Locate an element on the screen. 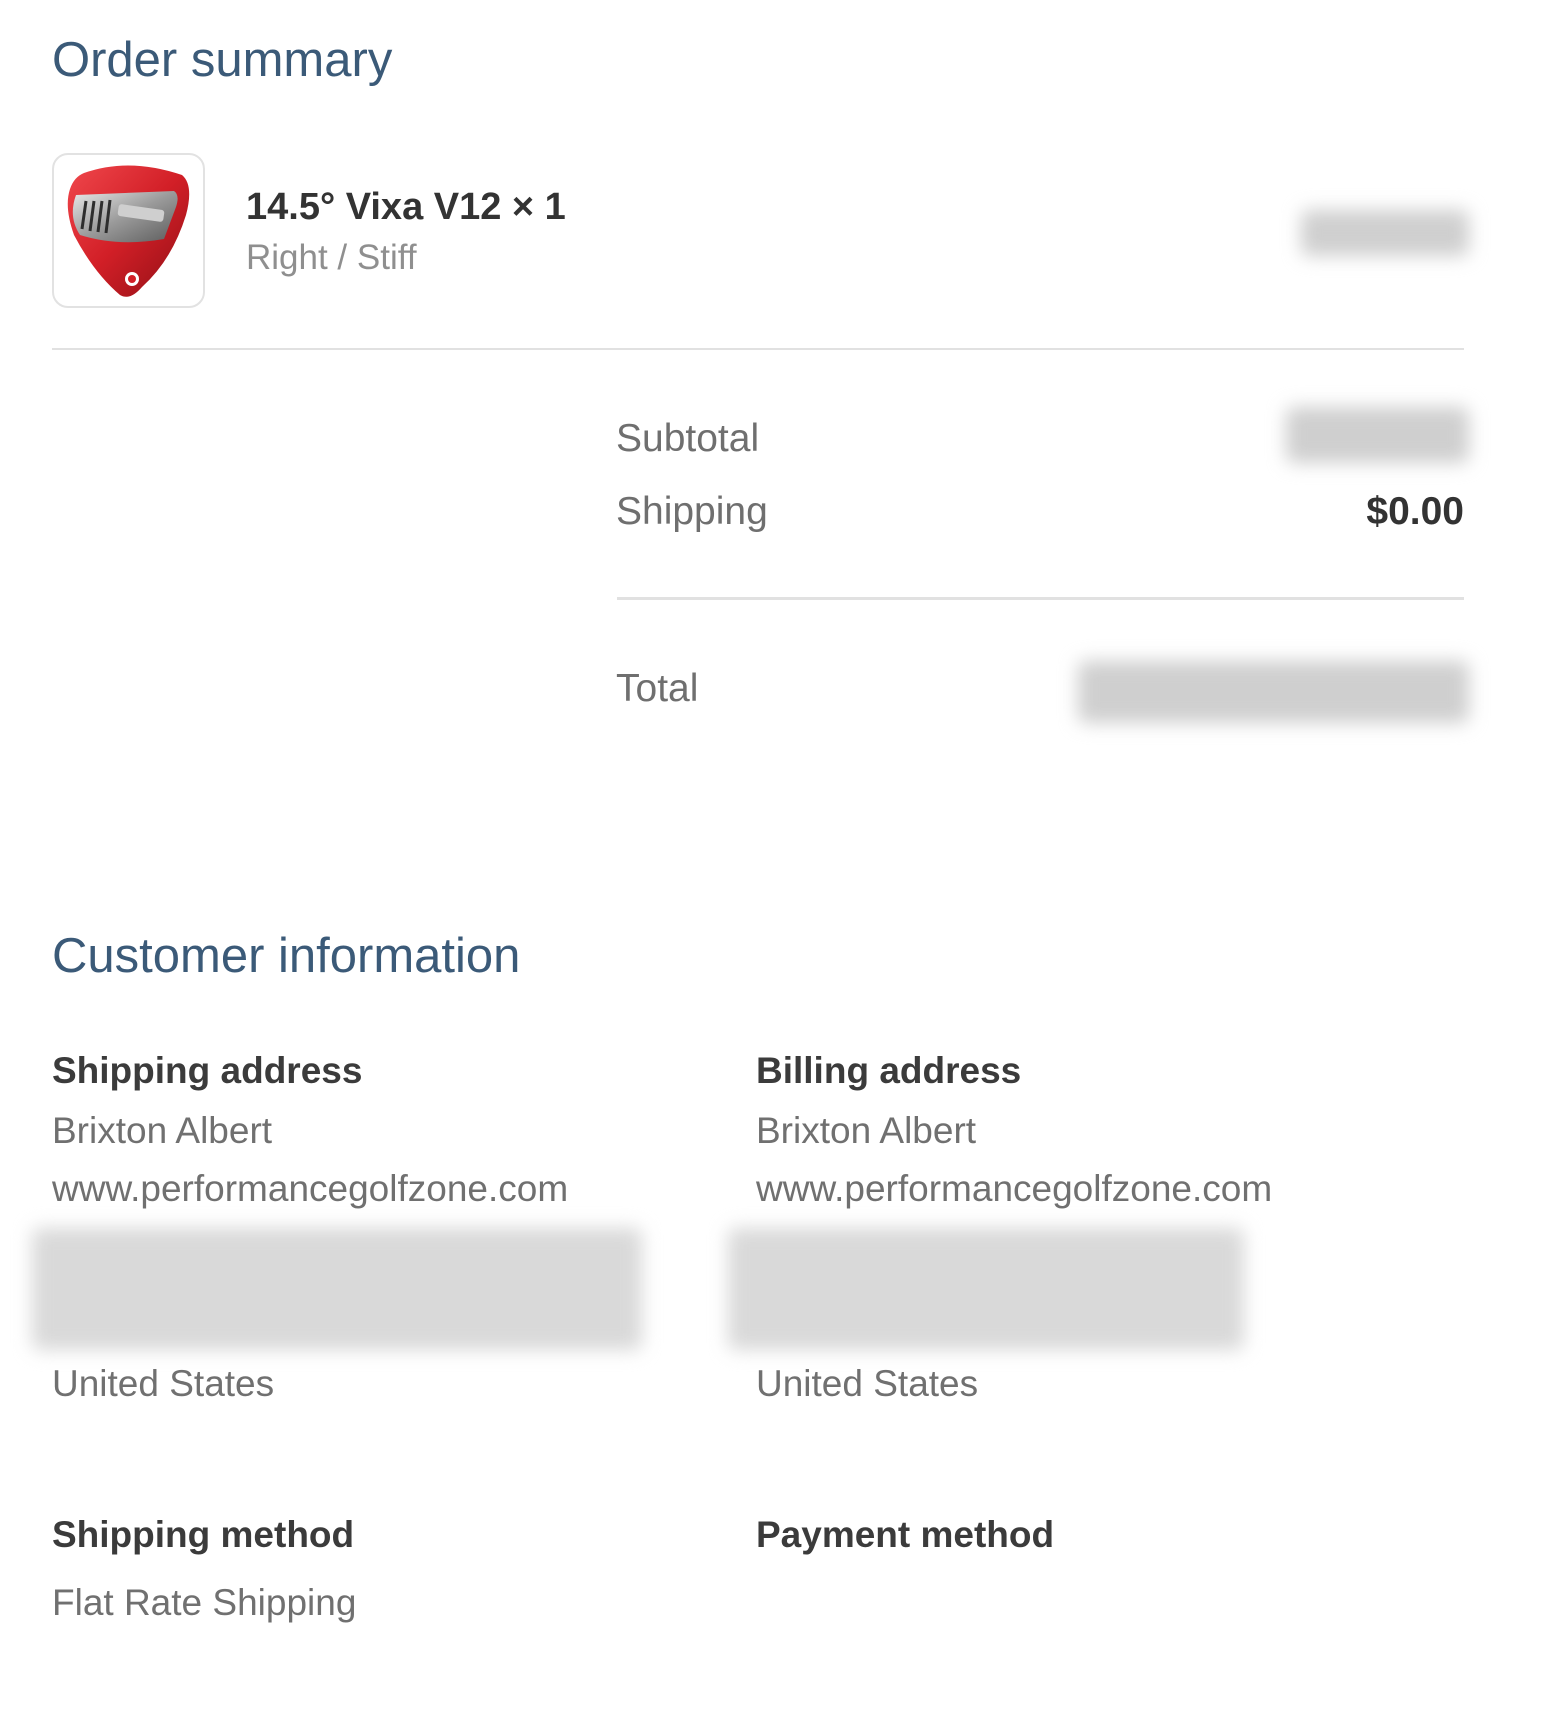  product-name: 14.5° Vixa V12 × 1 is located at coordinates (406, 207).